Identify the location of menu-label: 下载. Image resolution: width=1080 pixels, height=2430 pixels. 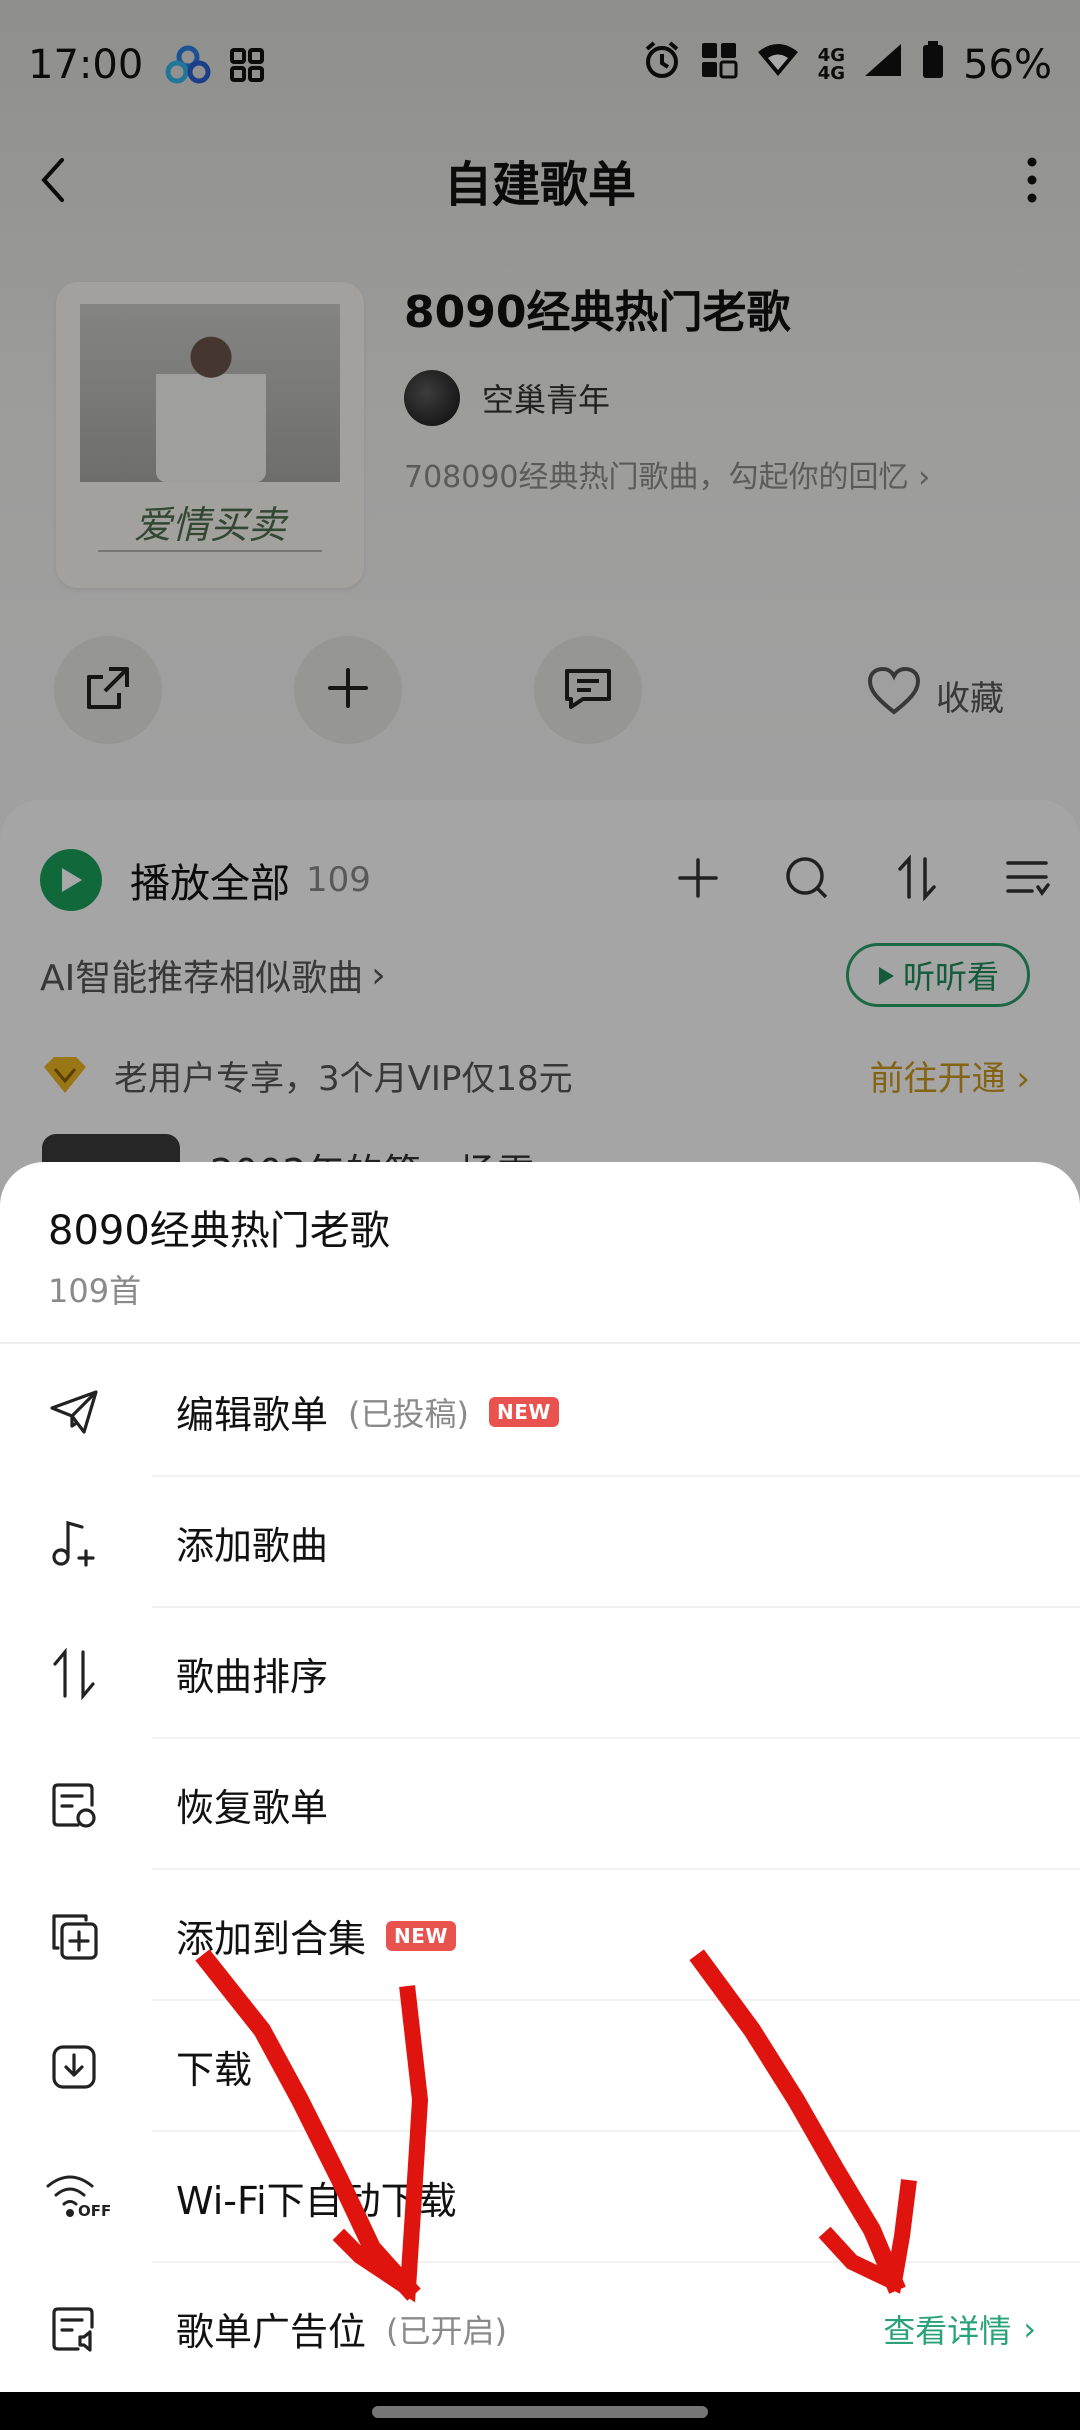
(214, 2066).